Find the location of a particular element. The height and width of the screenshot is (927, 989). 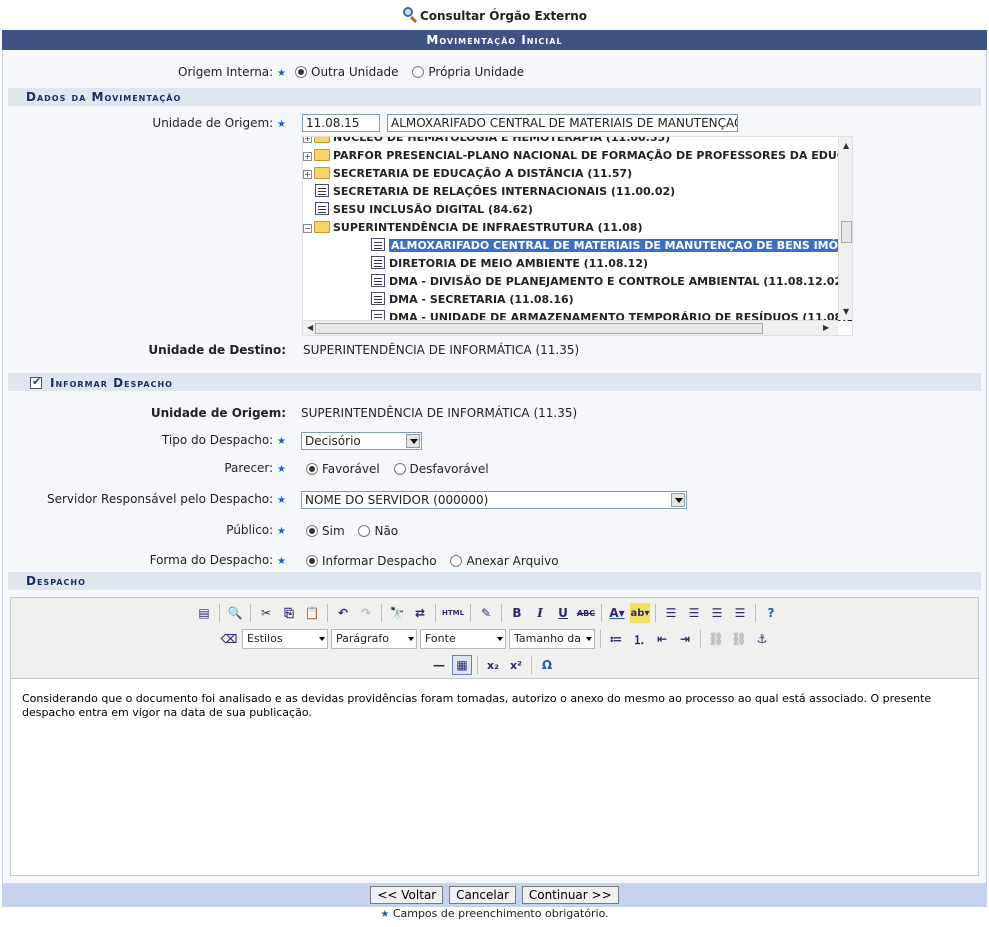

radio-anexar-arquivo is located at coordinates (456, 561).